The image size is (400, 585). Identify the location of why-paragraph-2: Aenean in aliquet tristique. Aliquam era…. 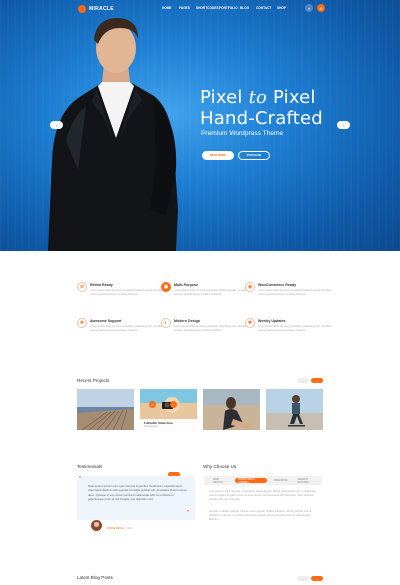
(261, 515).